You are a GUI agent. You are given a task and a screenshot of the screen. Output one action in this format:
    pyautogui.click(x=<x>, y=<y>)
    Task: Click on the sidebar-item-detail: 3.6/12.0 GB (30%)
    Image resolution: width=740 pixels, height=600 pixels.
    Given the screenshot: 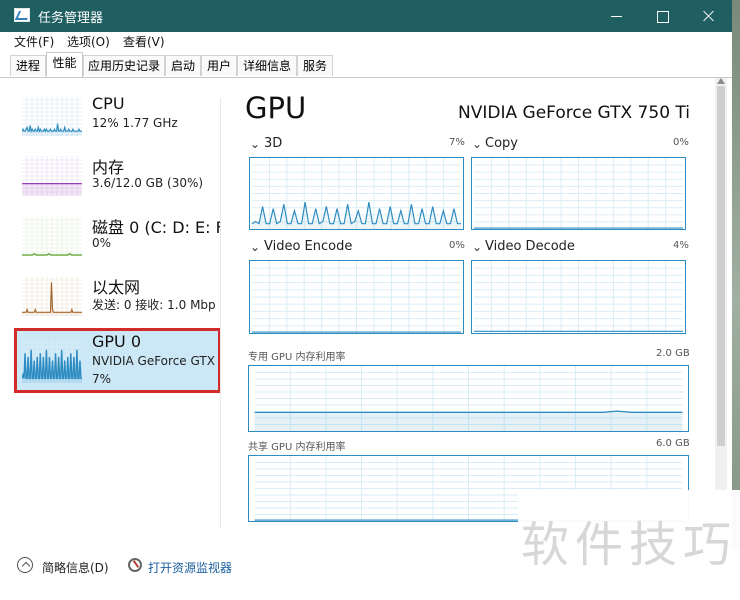 What is the action you would take?
    pyautogui.click(x=148, y=183)
    